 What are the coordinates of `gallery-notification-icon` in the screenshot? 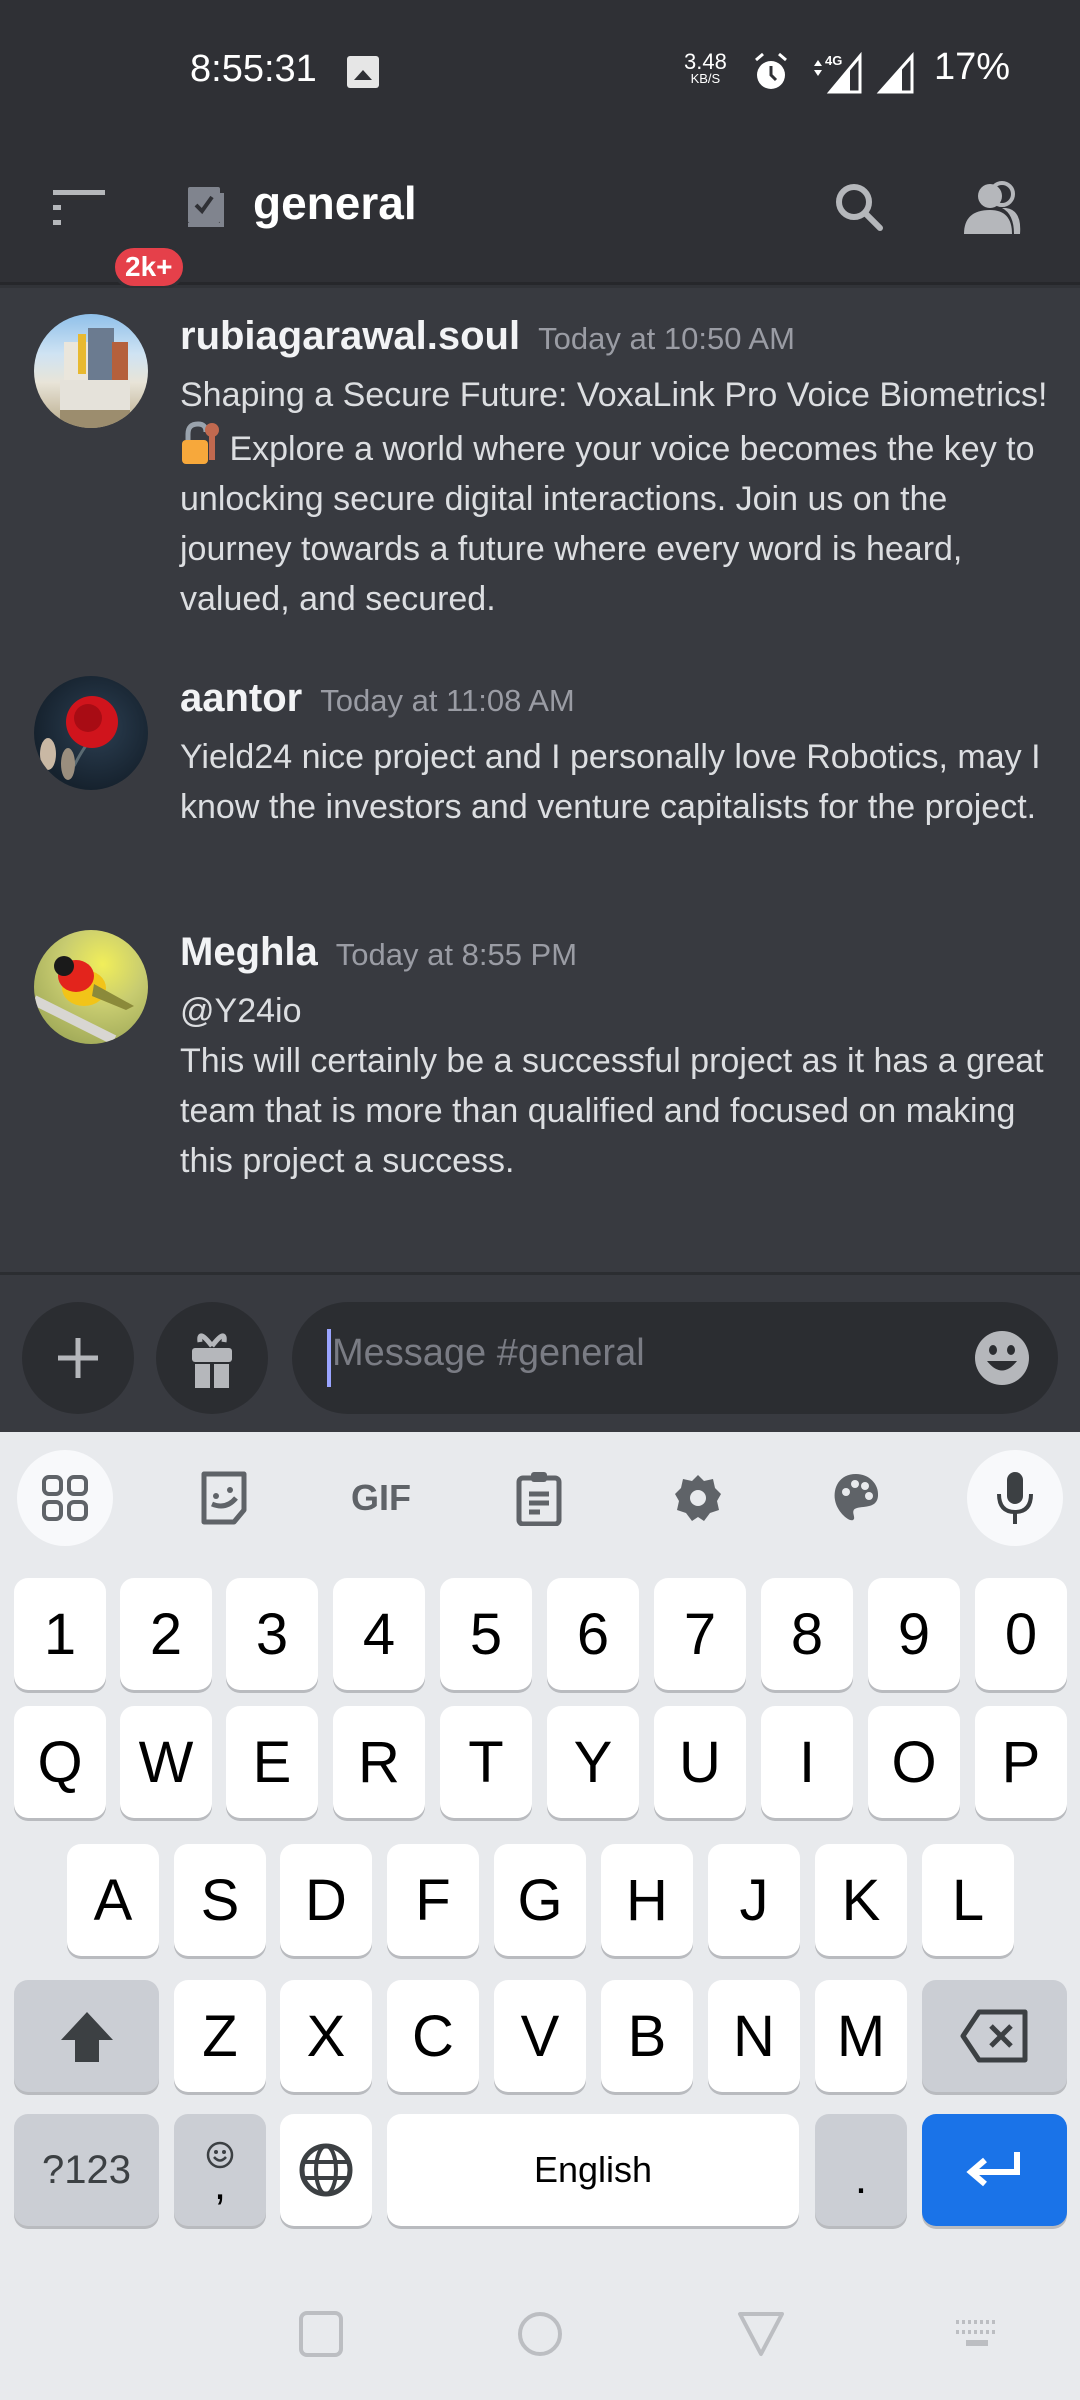 It's located at (363, 72).